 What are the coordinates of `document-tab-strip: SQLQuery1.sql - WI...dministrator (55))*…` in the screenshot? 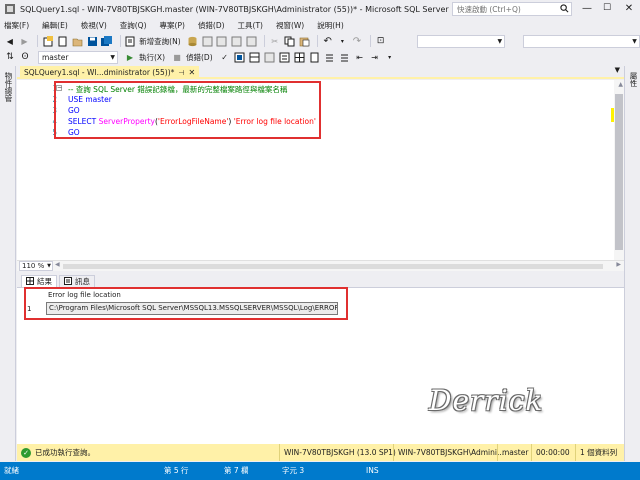 It's located at (320, 72).